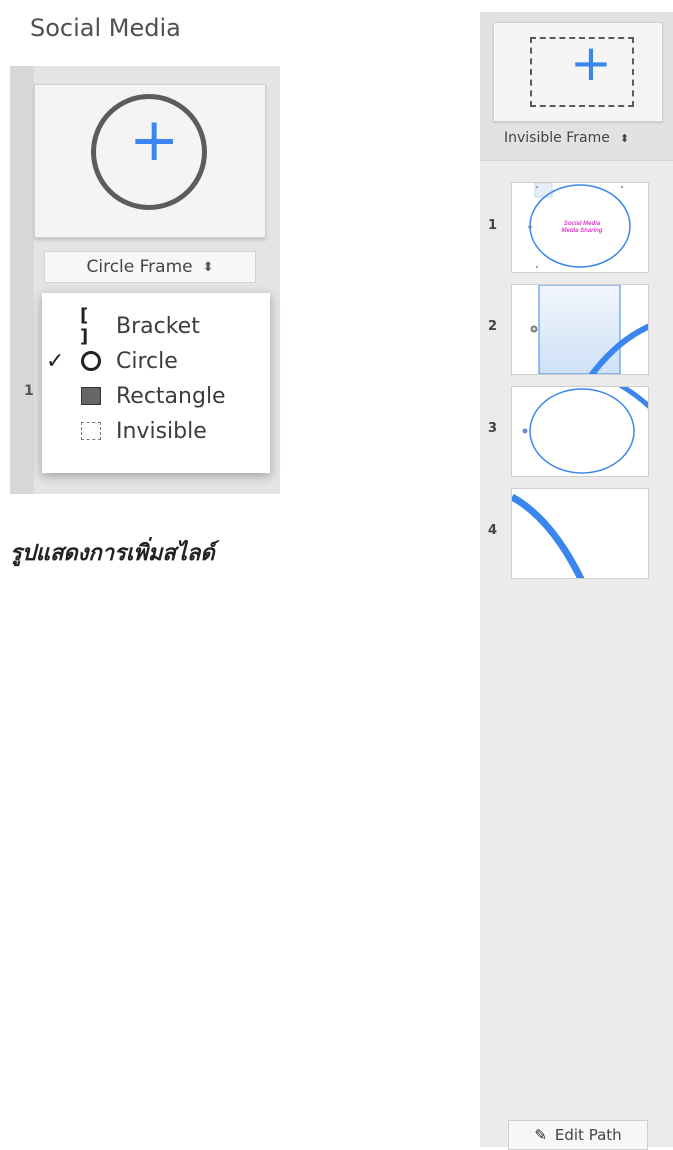  What do you see at coordinates (171, 396) in the screenshot?
I see `dropdown-item-label: Rectangle` at bounding box center [171, 396].